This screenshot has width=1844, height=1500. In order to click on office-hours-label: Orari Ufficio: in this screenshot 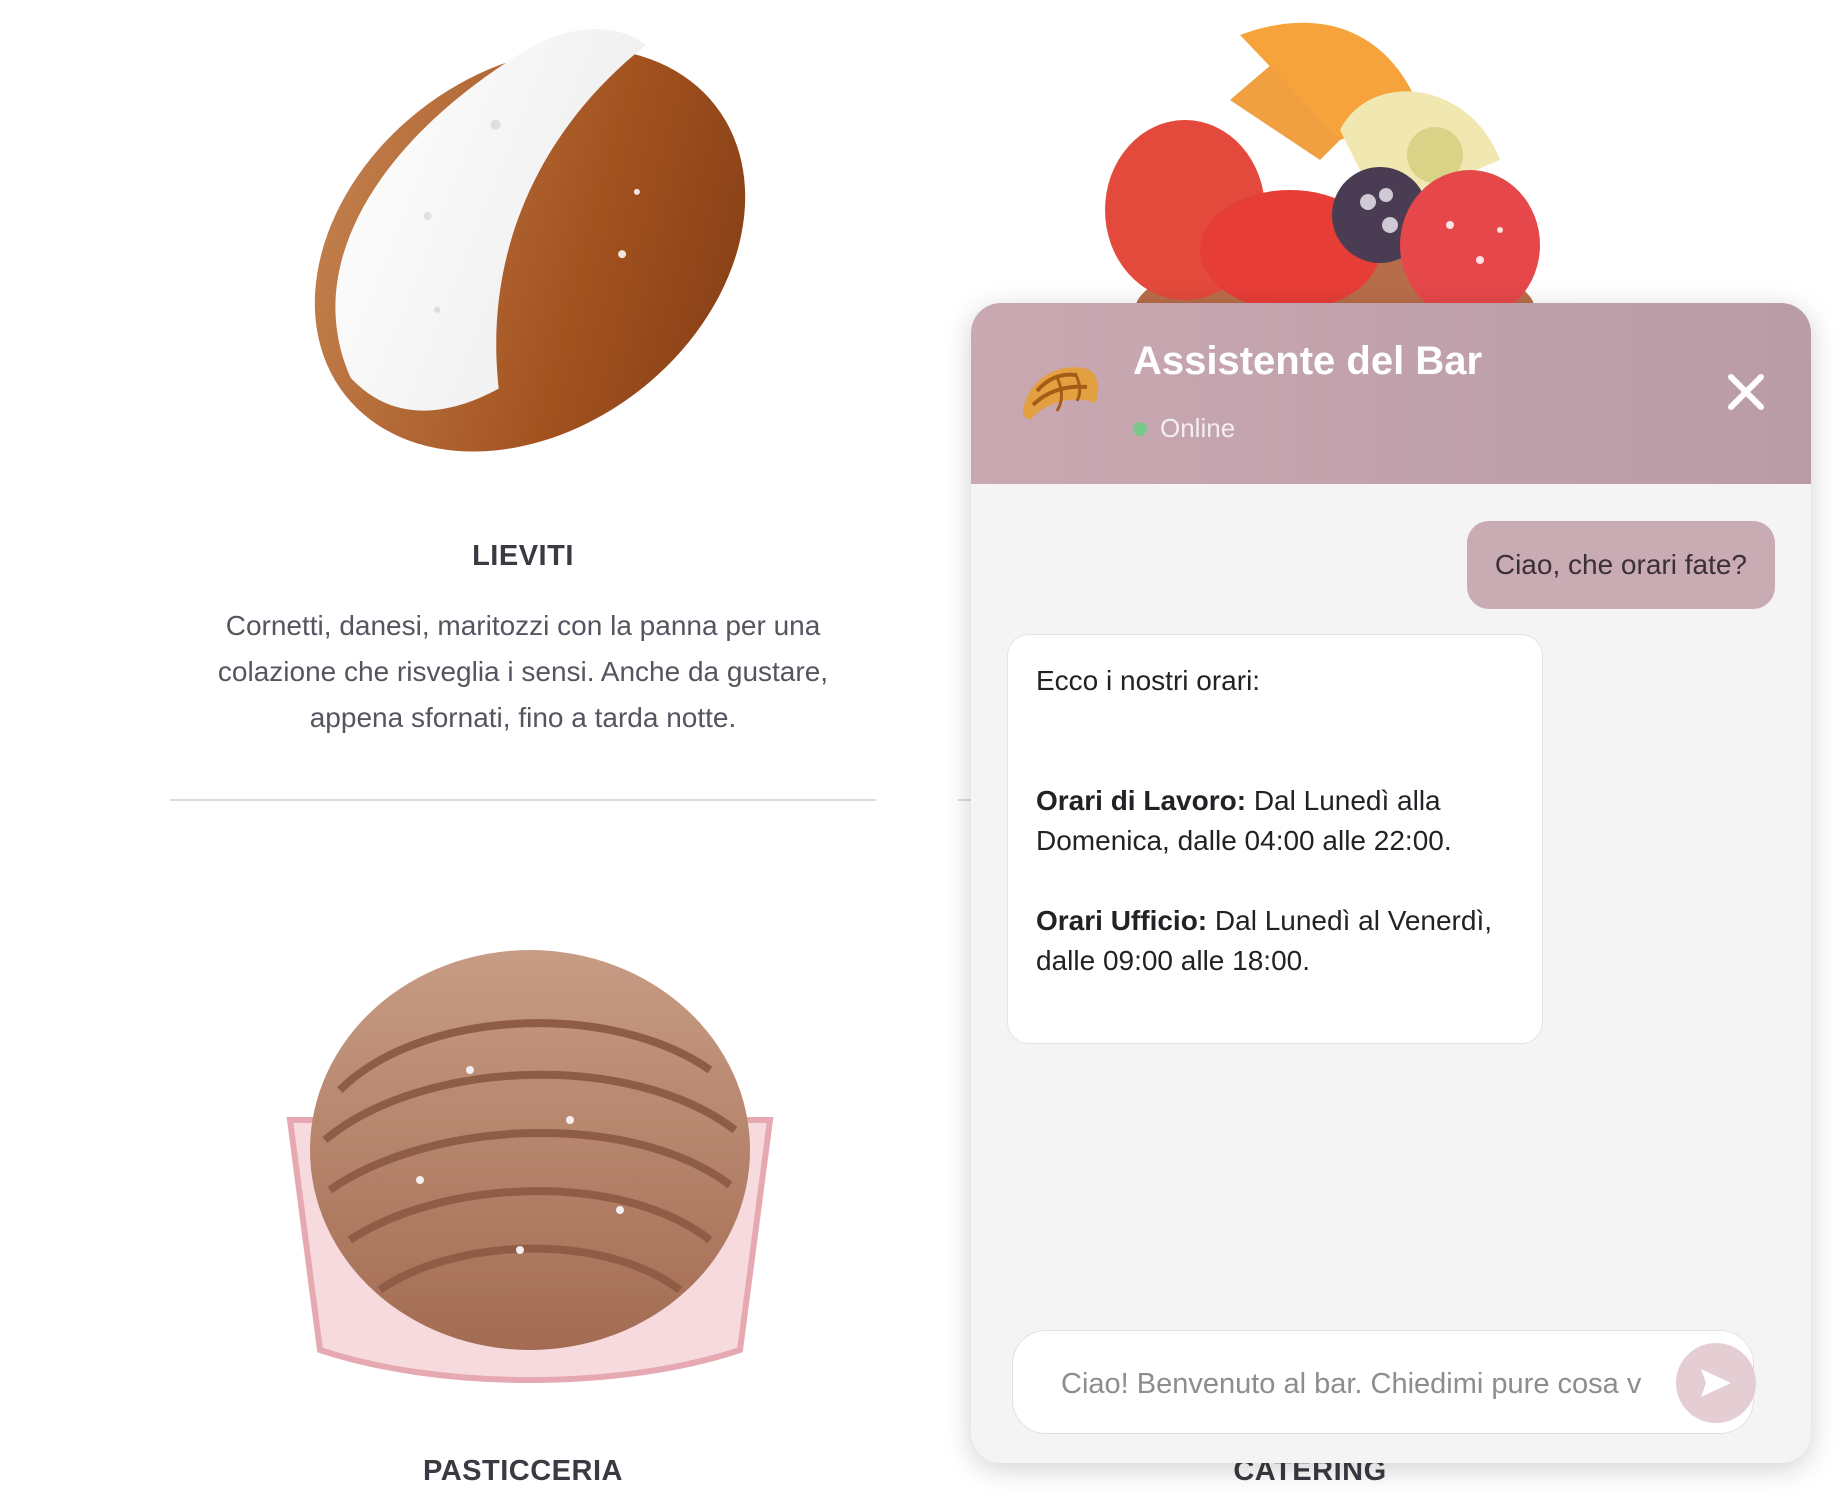, I will do `click(1122, 920)`.